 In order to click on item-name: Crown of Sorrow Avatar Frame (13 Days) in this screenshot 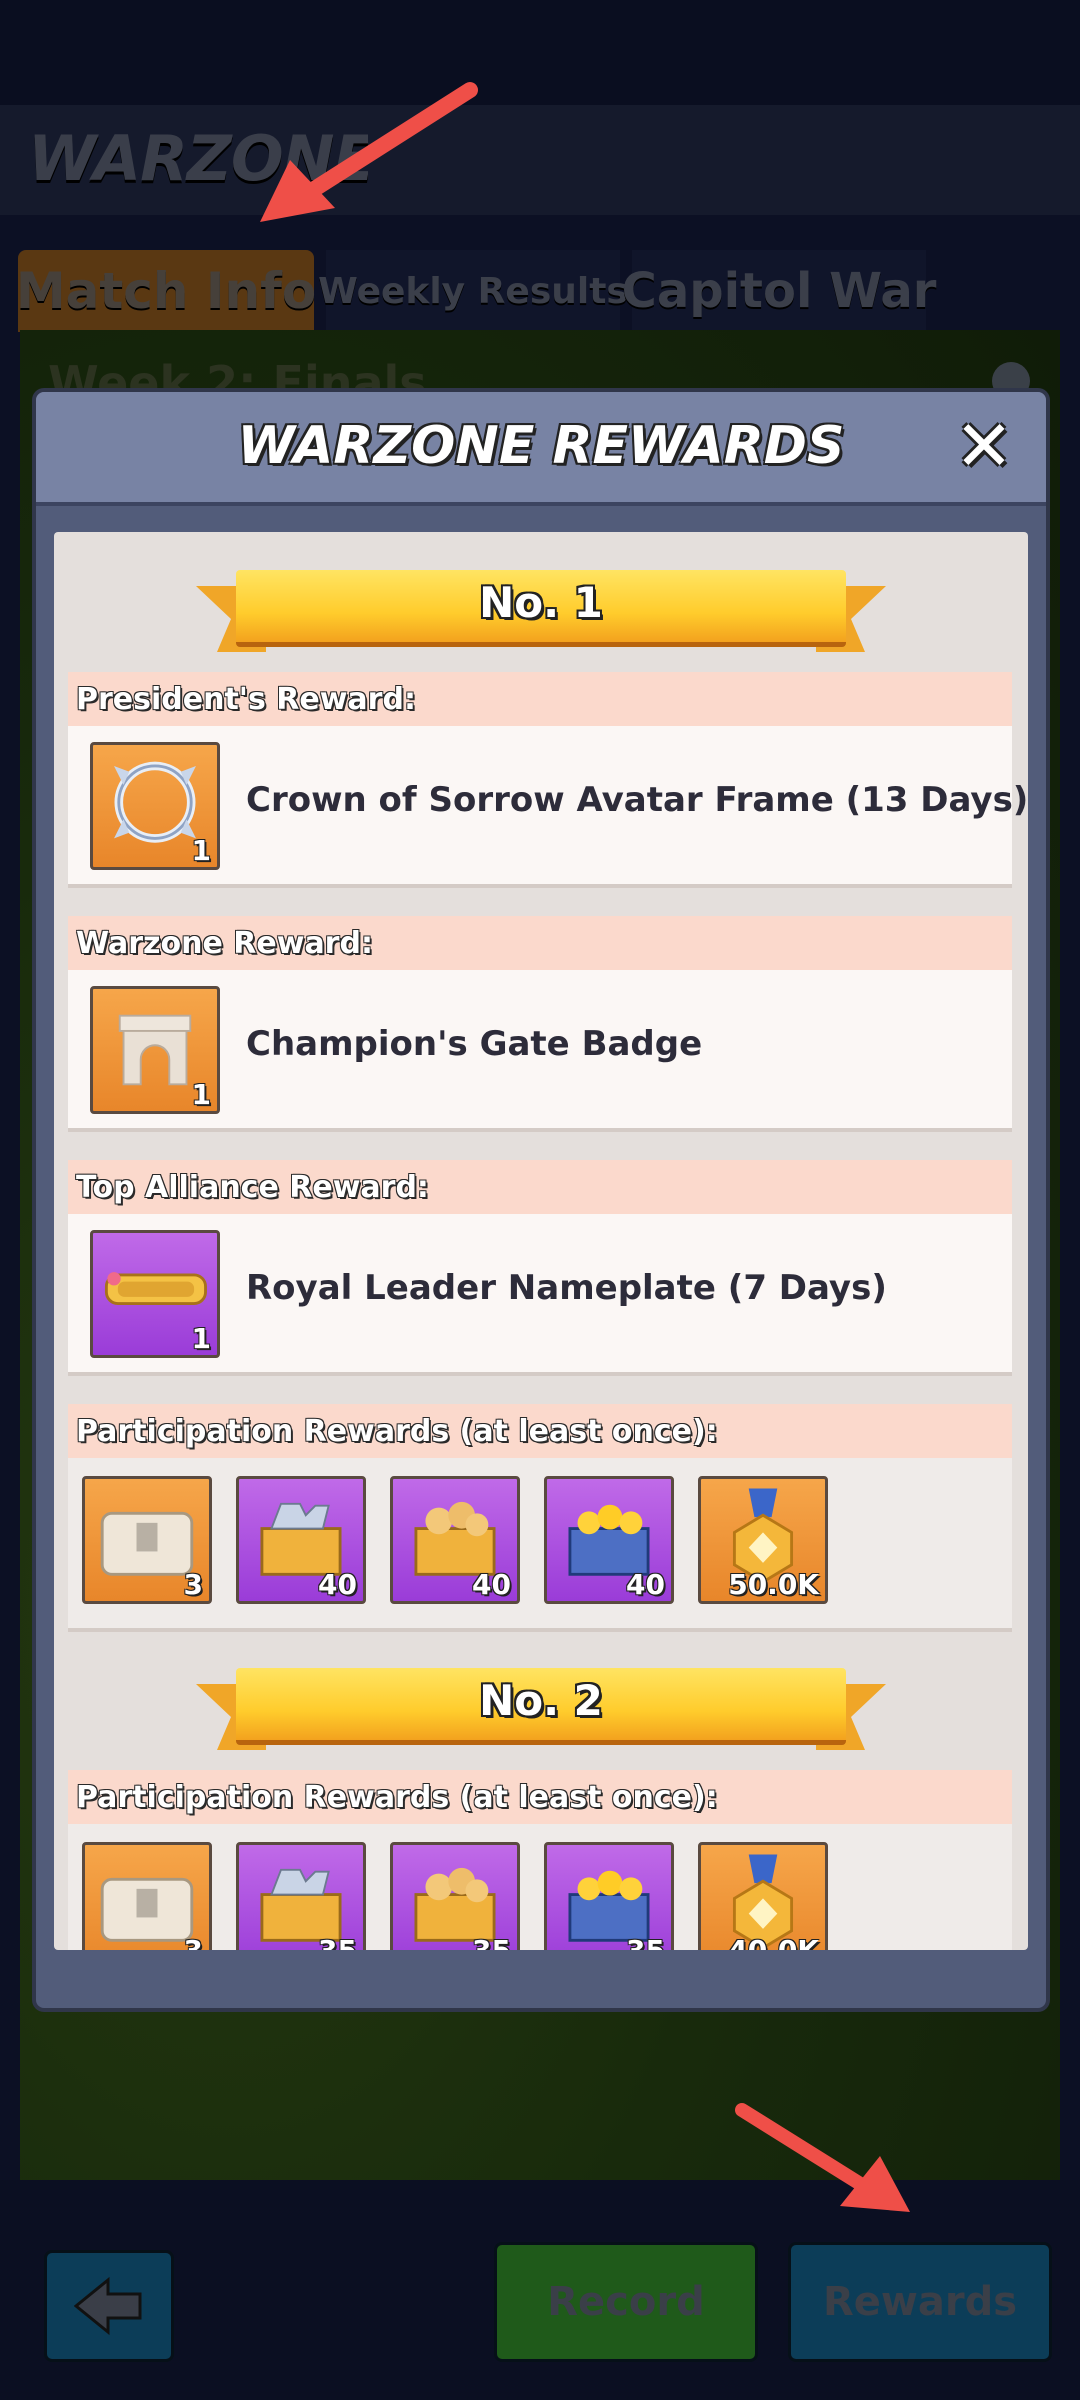, I will do `click(637, 800)`.